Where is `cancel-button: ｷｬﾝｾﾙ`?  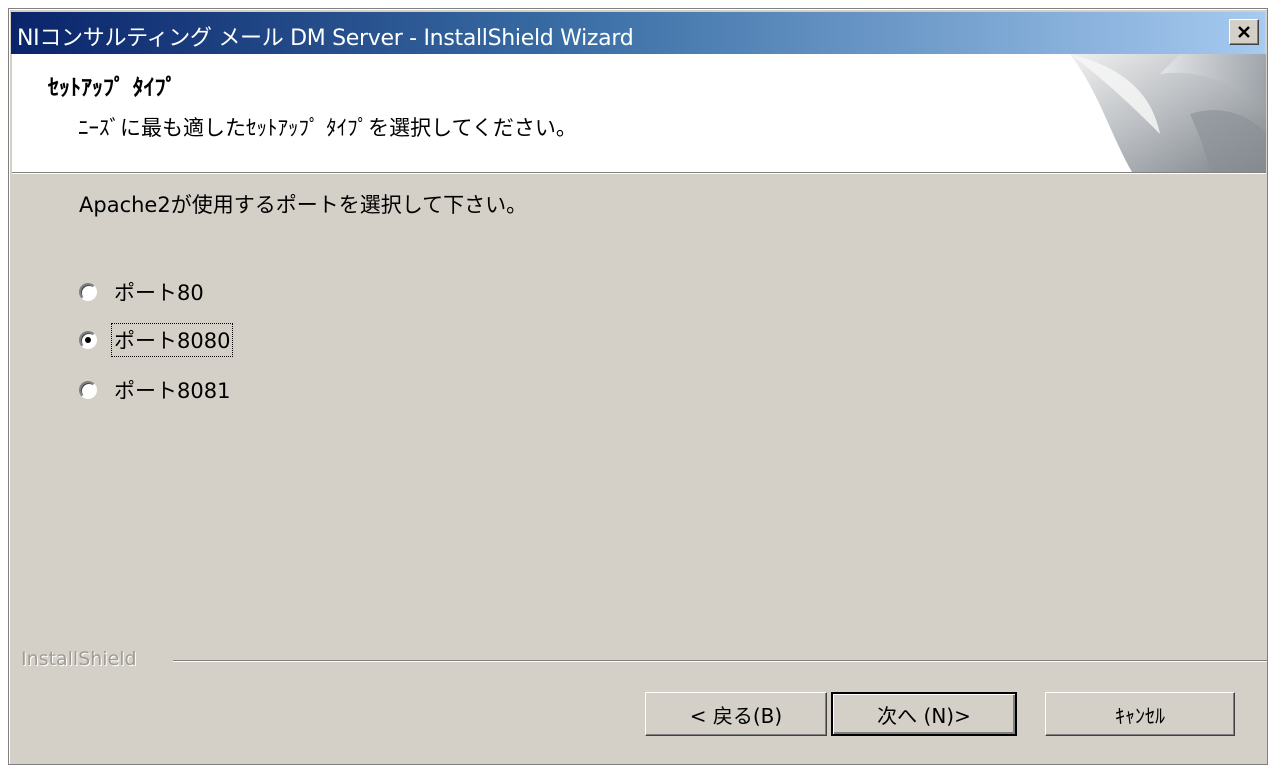
cancel-button: ｷｬﾝｾﾙ is located at coordinates (1140, 714).